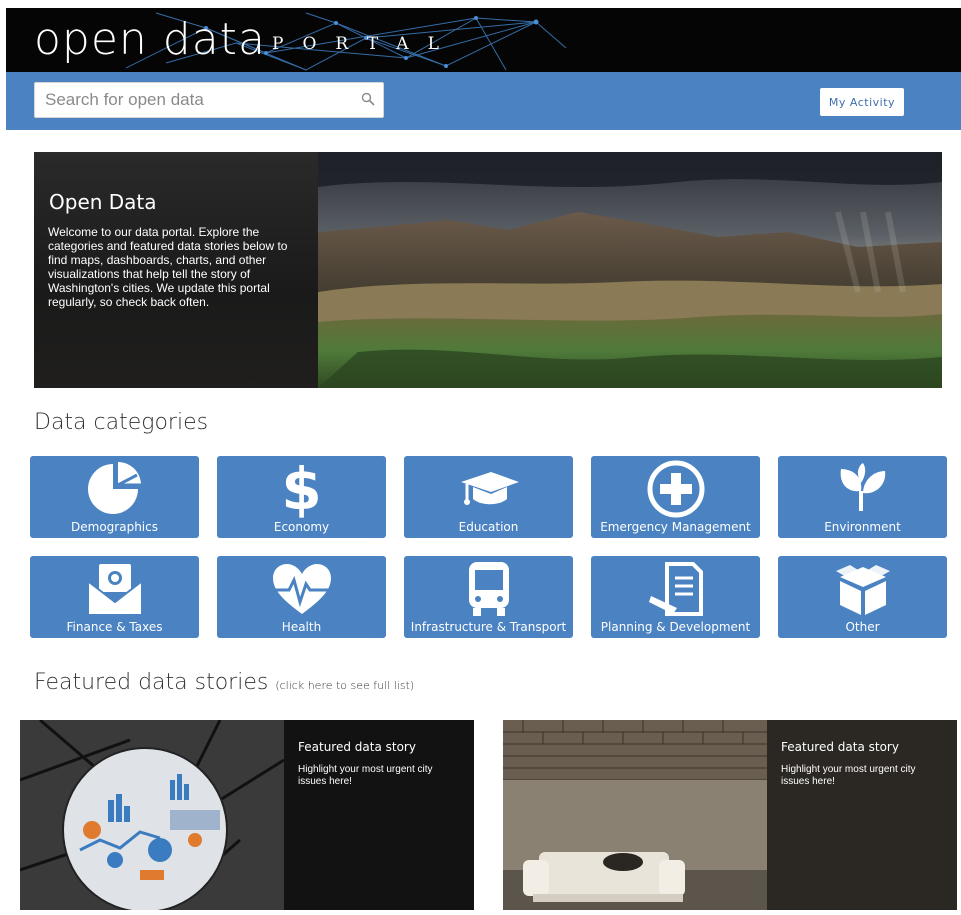 The image size is (961, 915). I want to click on story-couch-image, so click(635, 815).